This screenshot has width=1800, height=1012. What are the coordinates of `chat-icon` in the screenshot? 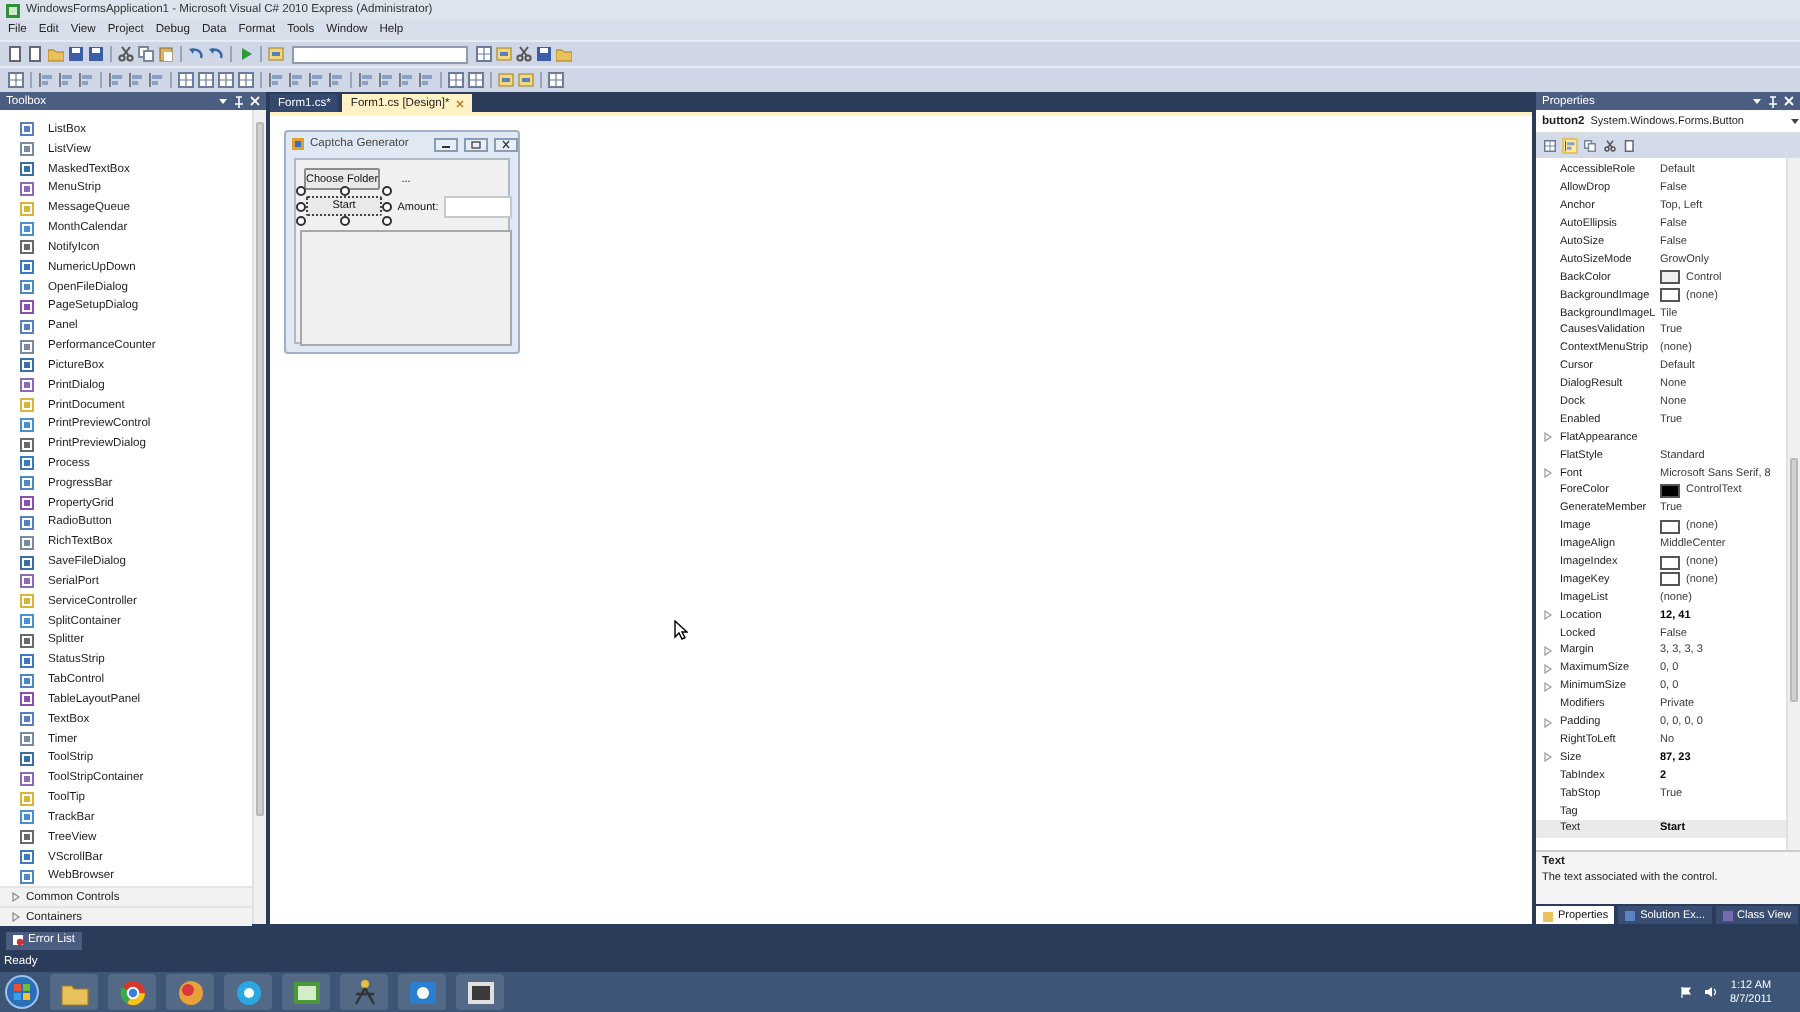 It's located at (248, 992).